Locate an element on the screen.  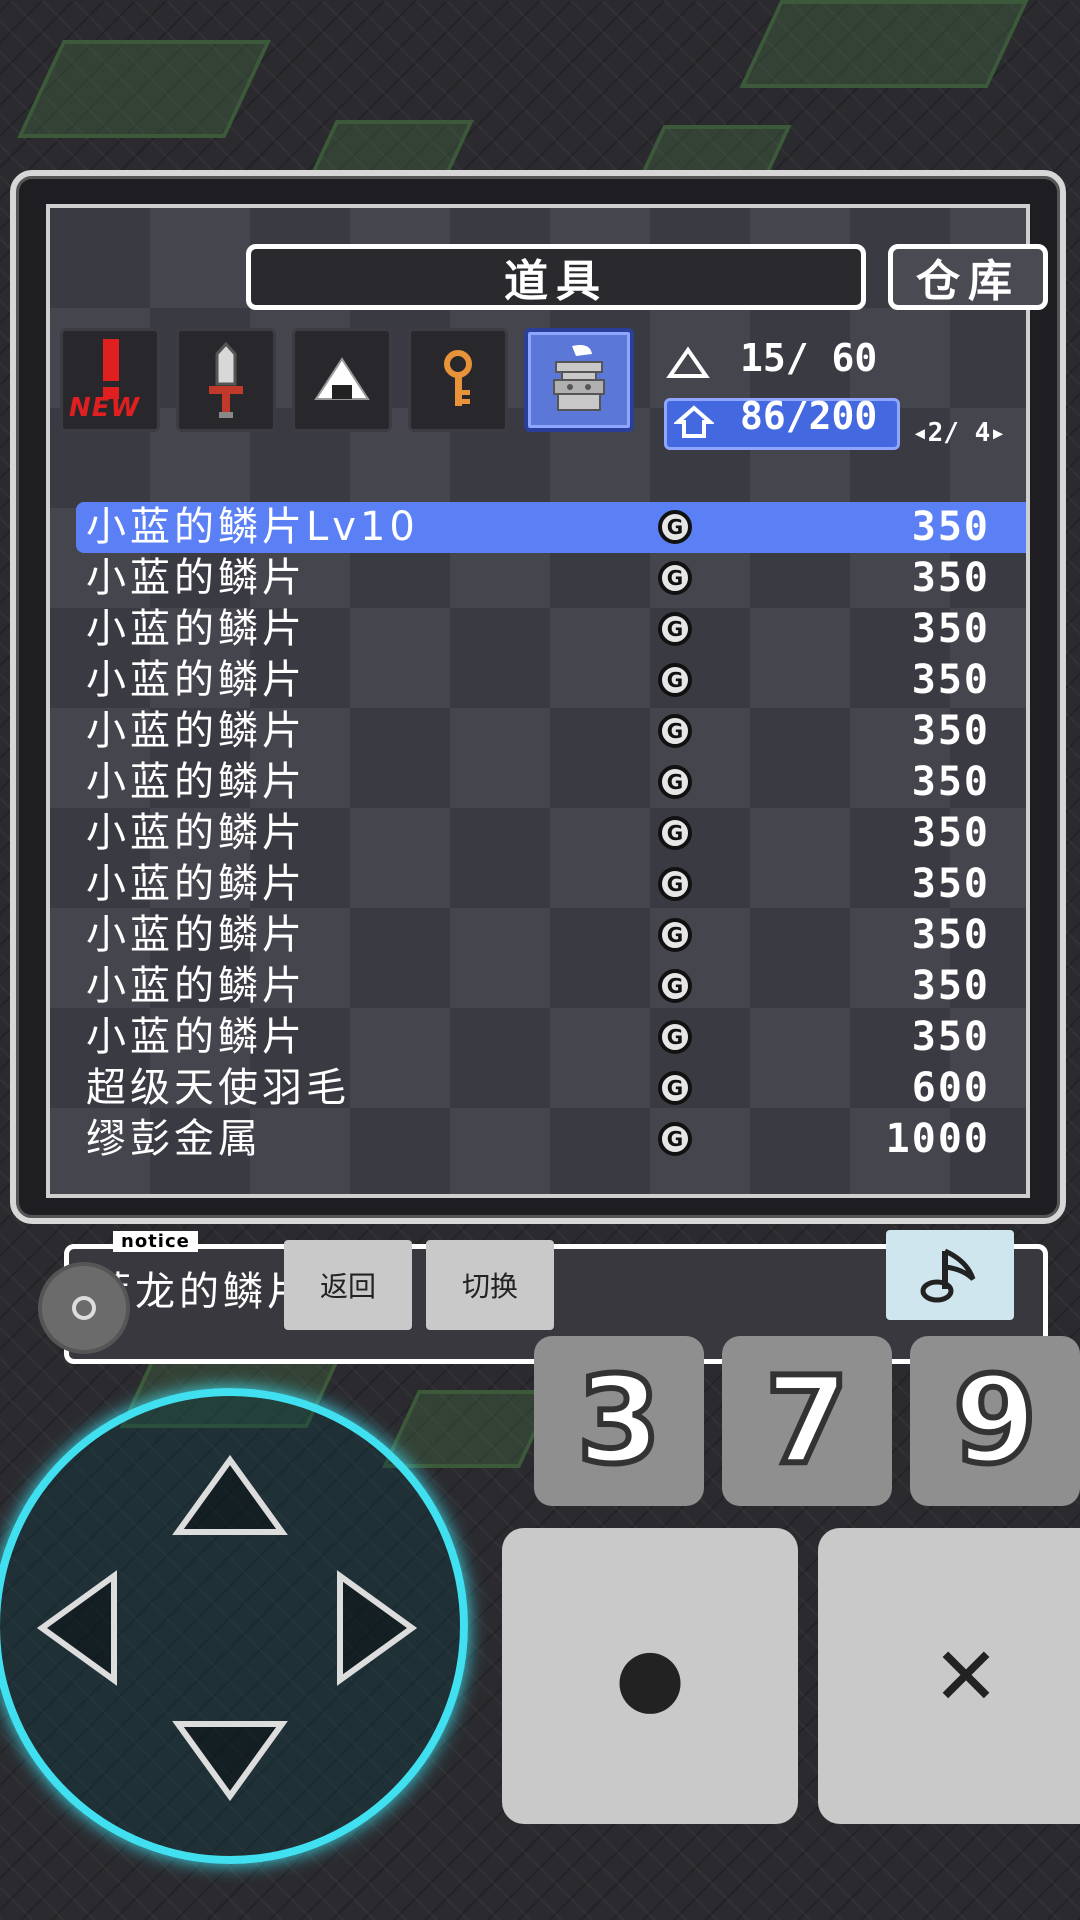
storage-button: 仓库 is located at coordinates (968, 277).